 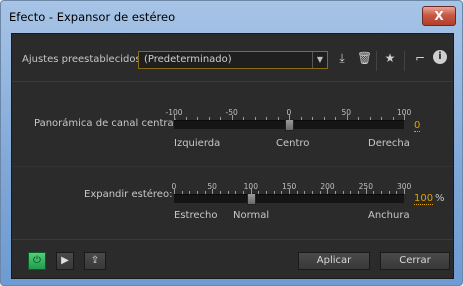 I want to click on width-value: 100, so click(x=424, y=199).